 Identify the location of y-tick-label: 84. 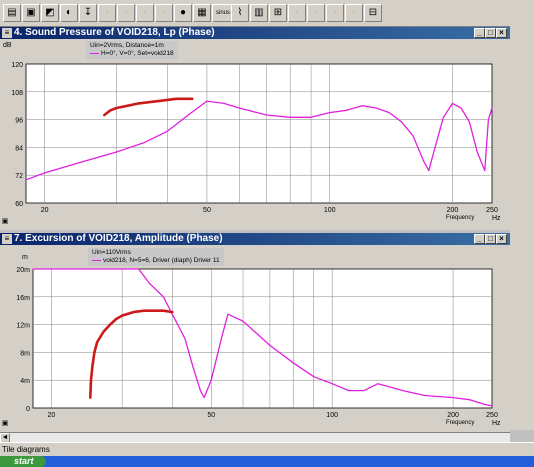
(19, 148).